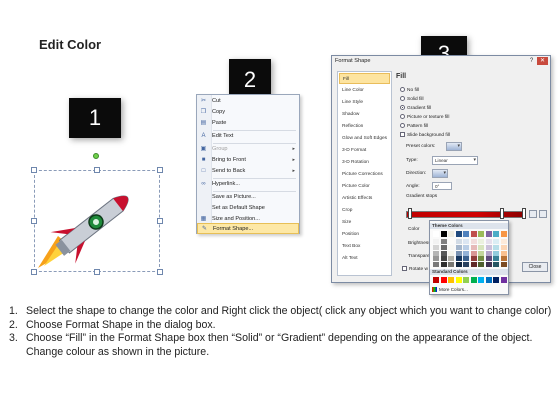 The height and width of the screenshot is (420, 560). I want to click on add-stop-button, so click(533, 214).